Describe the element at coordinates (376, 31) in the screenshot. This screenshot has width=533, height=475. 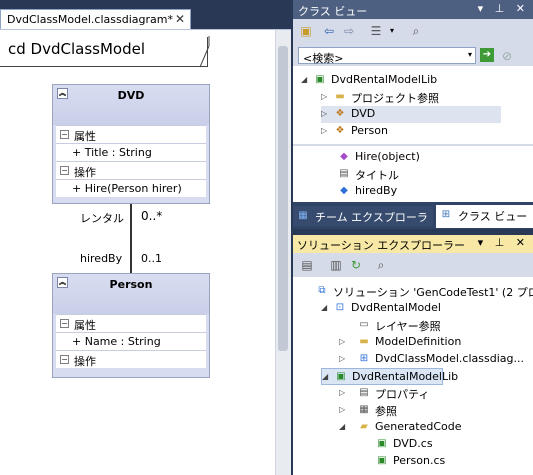
I see `settings-icon: ☰` at that location.